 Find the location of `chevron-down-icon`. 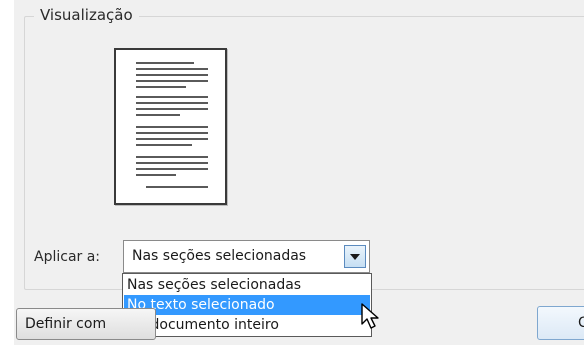

chevron-down-icon is located at coordinates (355, 256).